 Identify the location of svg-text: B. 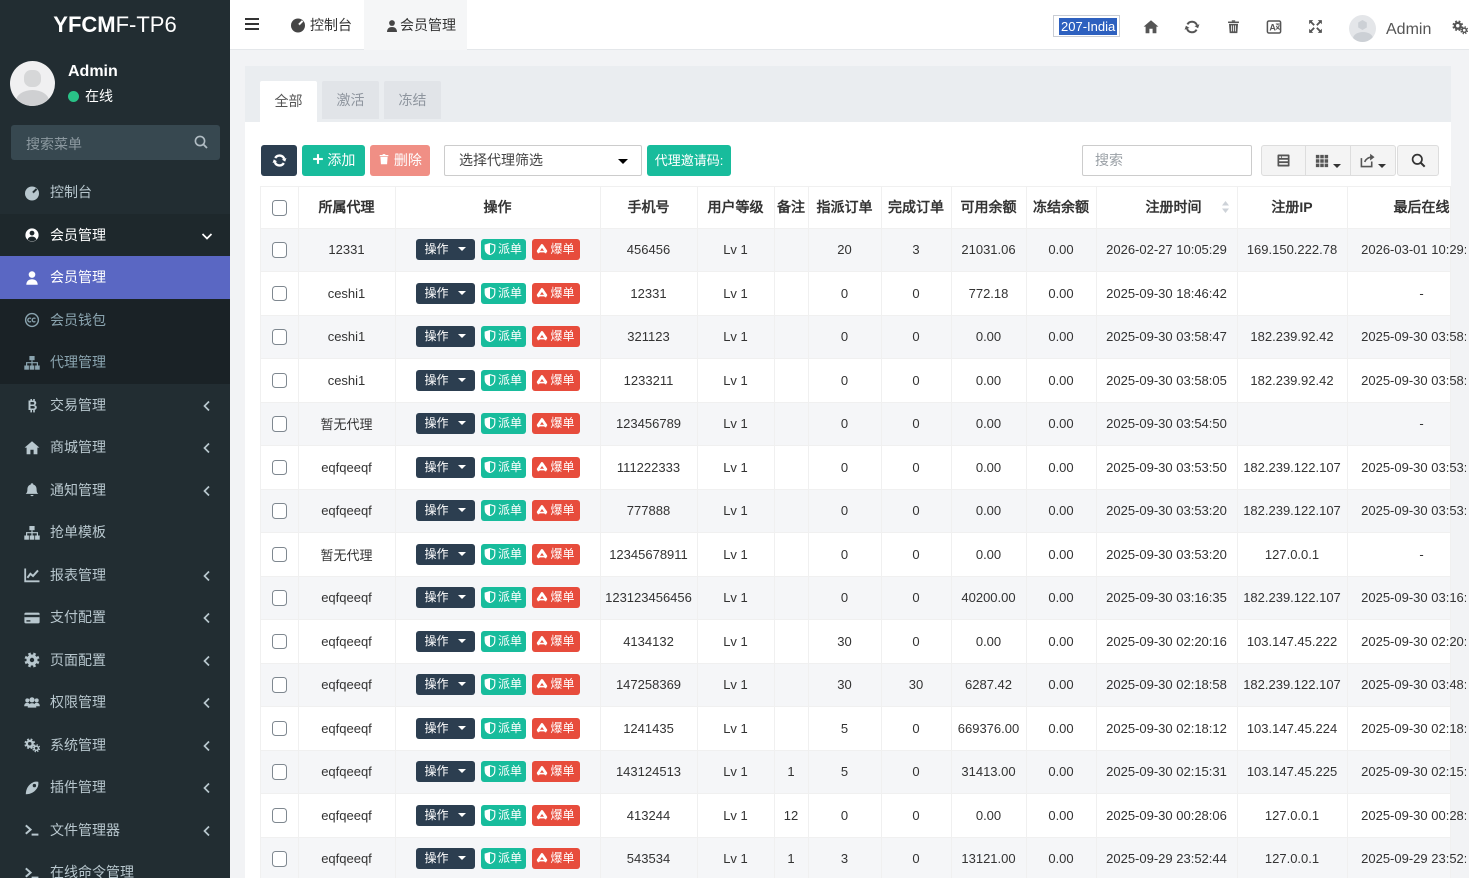
(33, 405).